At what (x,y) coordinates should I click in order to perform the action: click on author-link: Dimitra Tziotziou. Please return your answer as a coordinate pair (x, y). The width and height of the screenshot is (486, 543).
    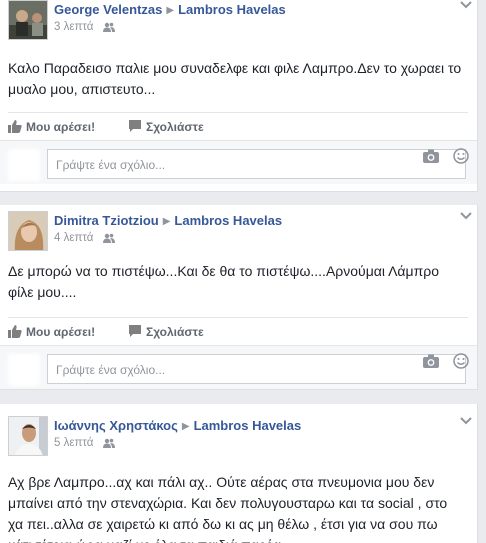
    Looking at the image, I should click on (106, 220).